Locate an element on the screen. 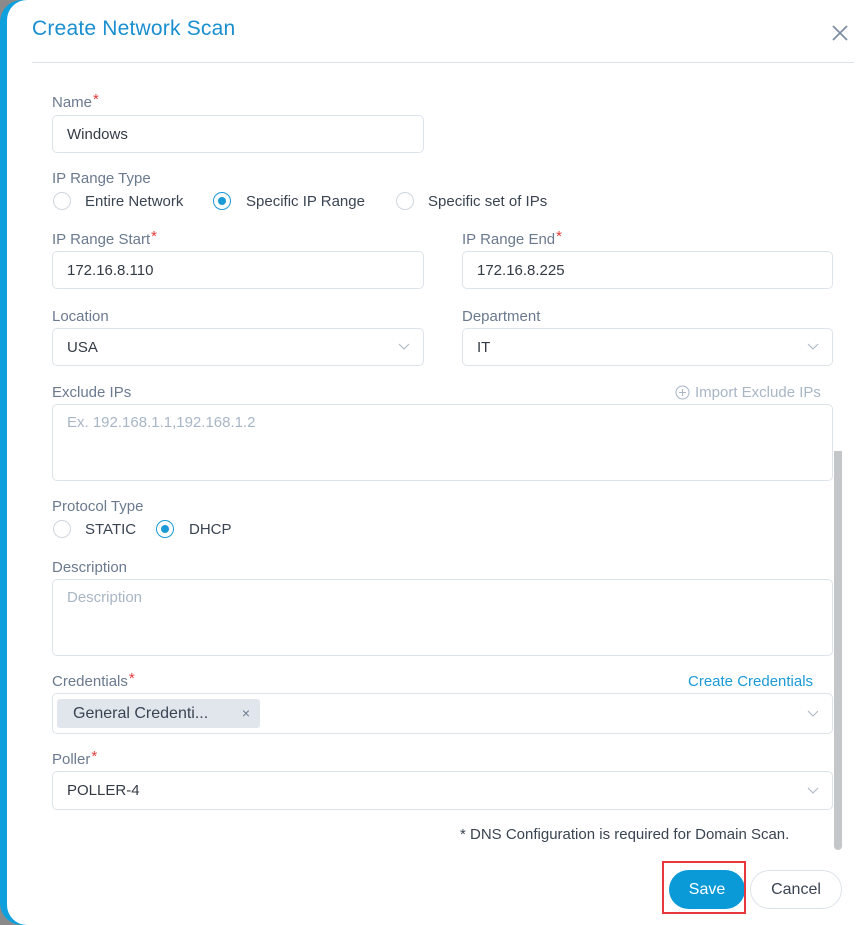  ip-range-start-value: 172.16.8.110 is located at coordinates (110, 270).